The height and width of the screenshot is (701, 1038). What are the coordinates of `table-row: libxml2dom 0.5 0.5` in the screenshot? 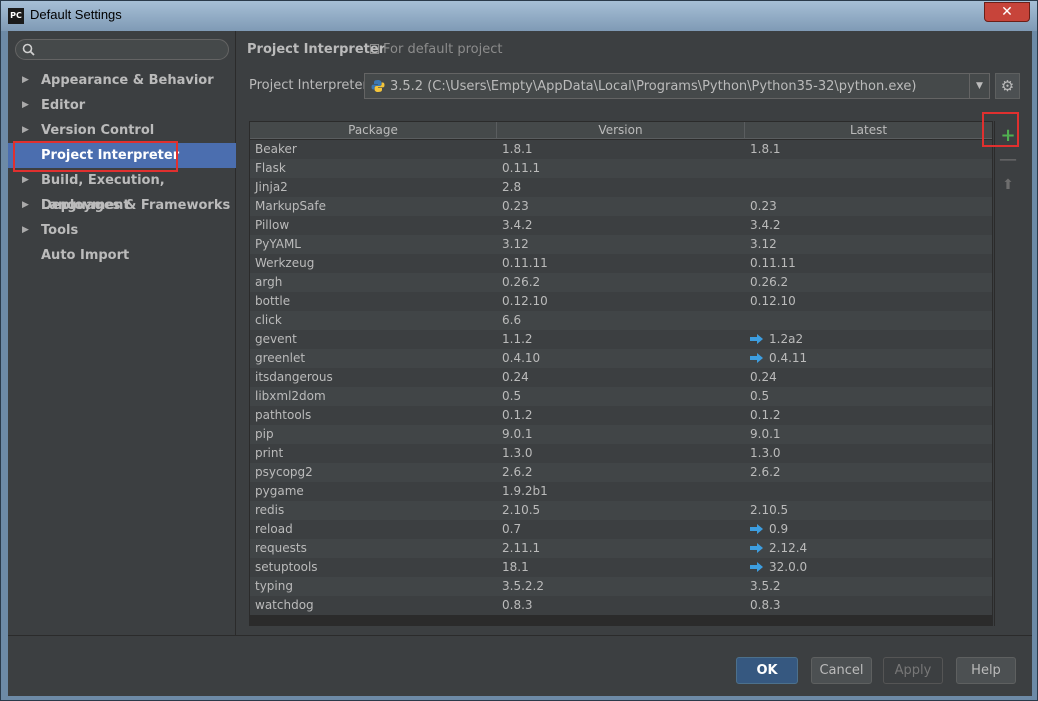 It's located at (621, 396).